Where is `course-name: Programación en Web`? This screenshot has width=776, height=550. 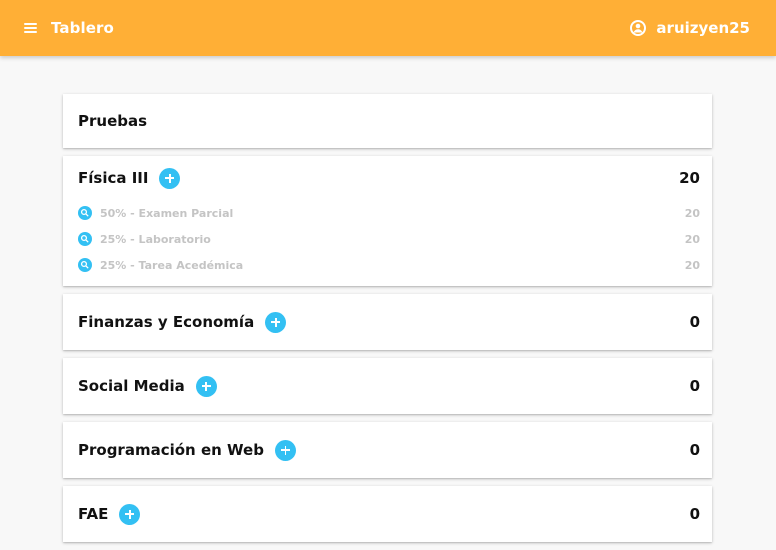 course-name: Programación en Web is located at coordinates (171, 450).